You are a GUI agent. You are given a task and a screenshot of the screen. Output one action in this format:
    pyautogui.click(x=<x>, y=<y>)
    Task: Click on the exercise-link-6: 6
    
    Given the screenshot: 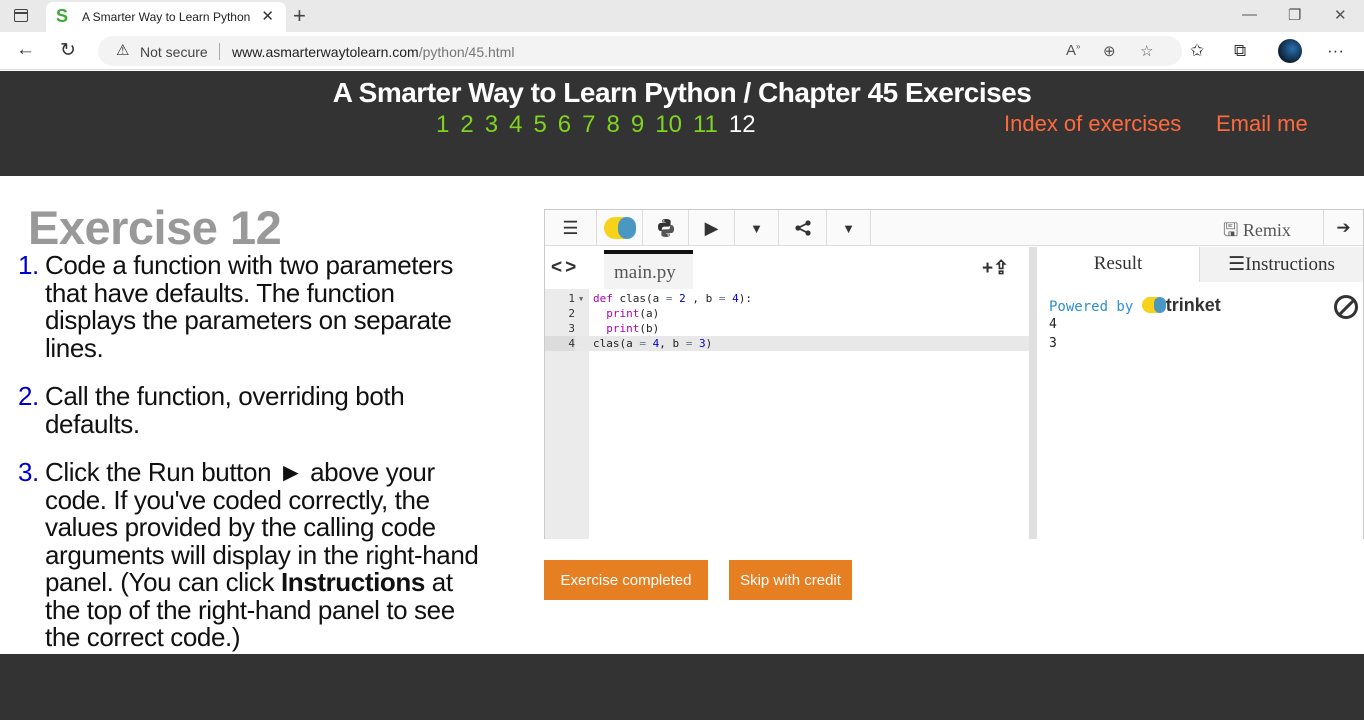 What is the action you would take?
    pyautogui.click(x=564, y=125)
    